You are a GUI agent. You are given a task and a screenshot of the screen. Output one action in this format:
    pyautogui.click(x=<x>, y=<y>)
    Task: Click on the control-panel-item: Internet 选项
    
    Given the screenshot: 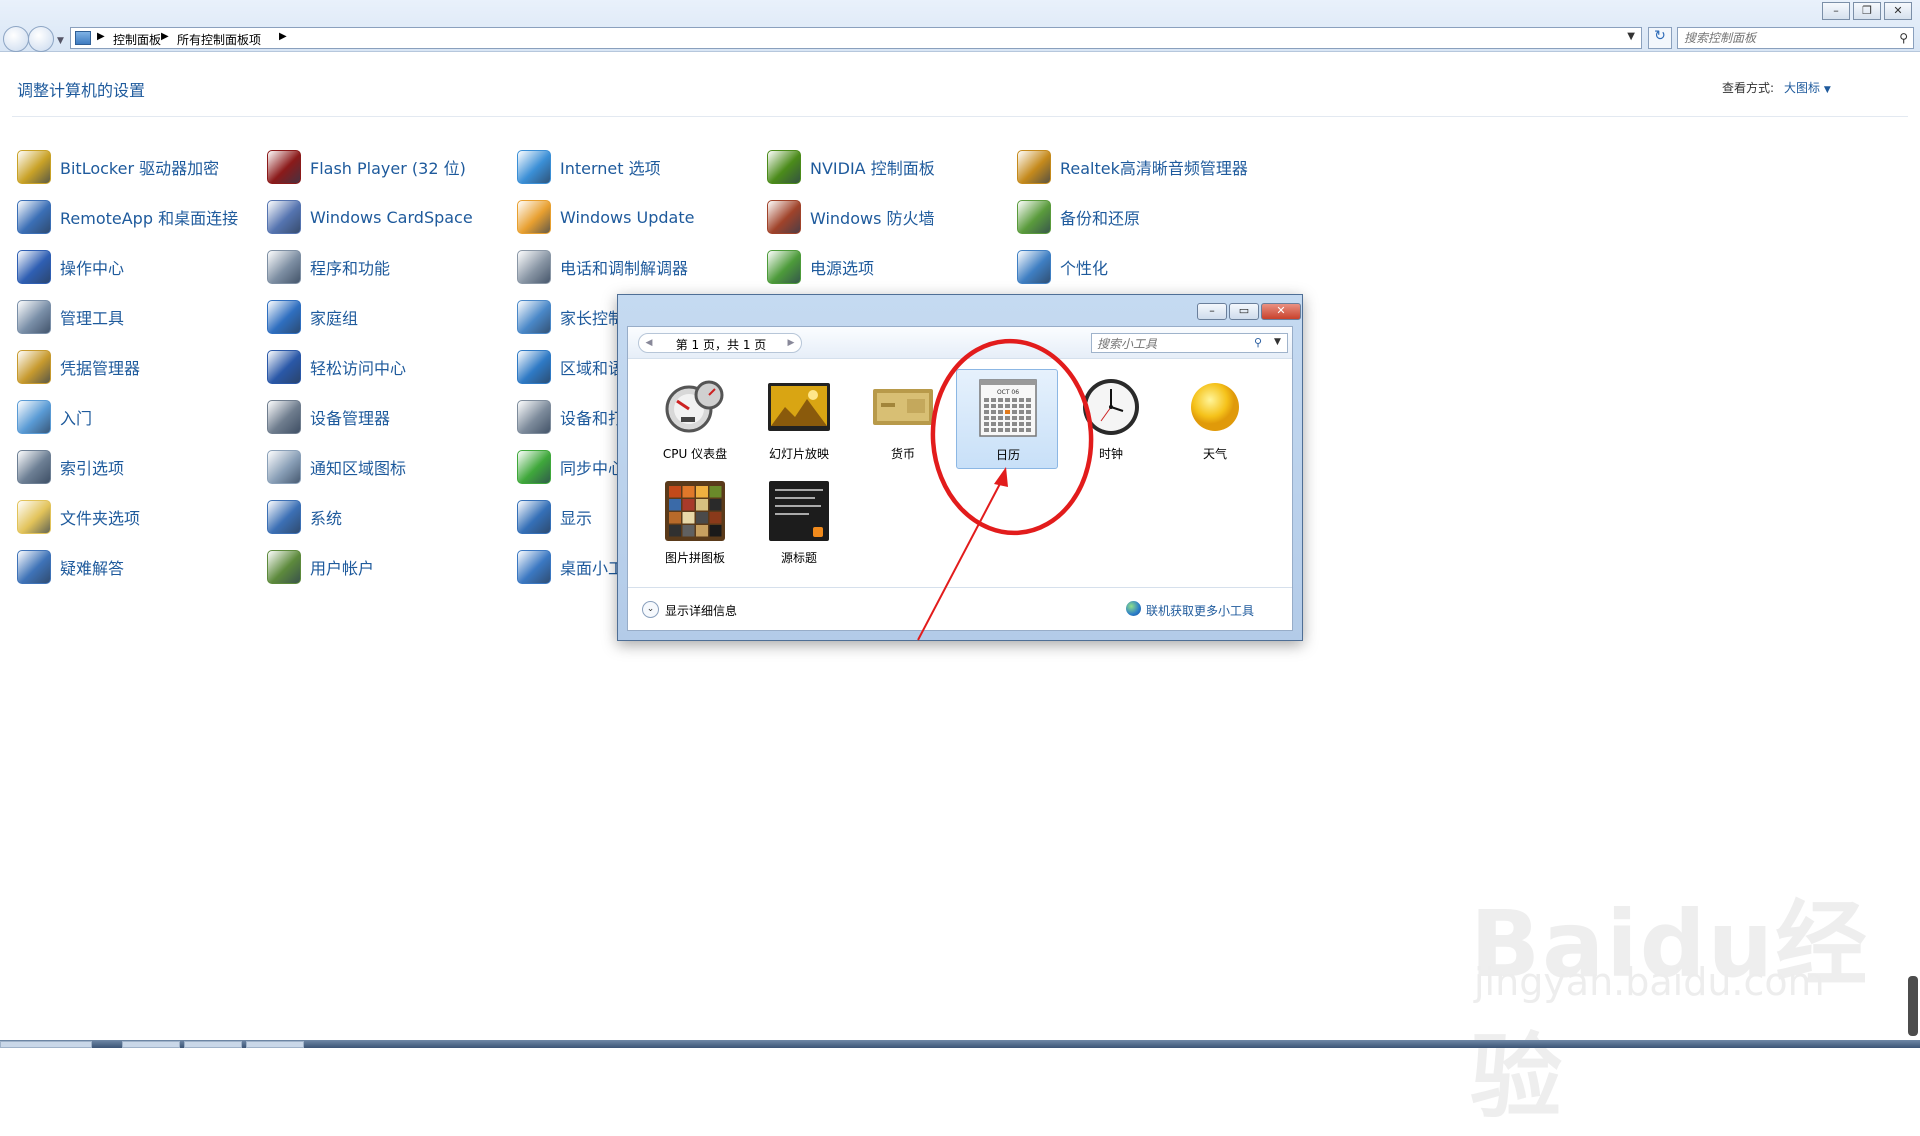 What is the action you would take?
    pyautogui.click(x=589, y=167)
    